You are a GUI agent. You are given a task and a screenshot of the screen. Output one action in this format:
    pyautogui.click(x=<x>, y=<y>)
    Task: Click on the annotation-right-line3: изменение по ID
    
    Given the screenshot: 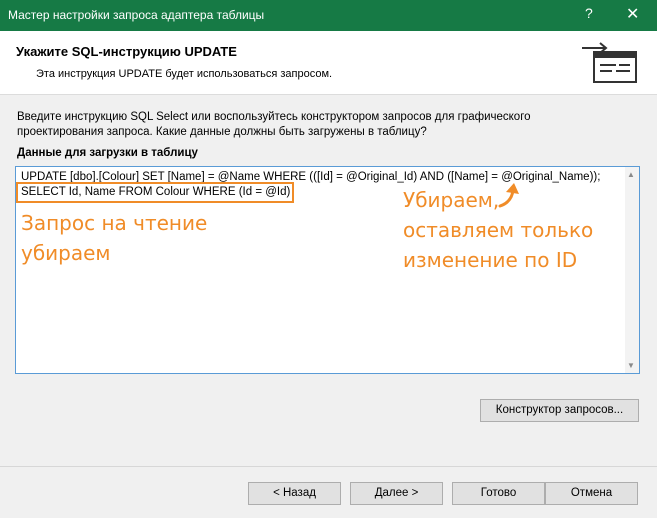 What is the action you would take?
    pyautogui.click(x=490, y=260)
    